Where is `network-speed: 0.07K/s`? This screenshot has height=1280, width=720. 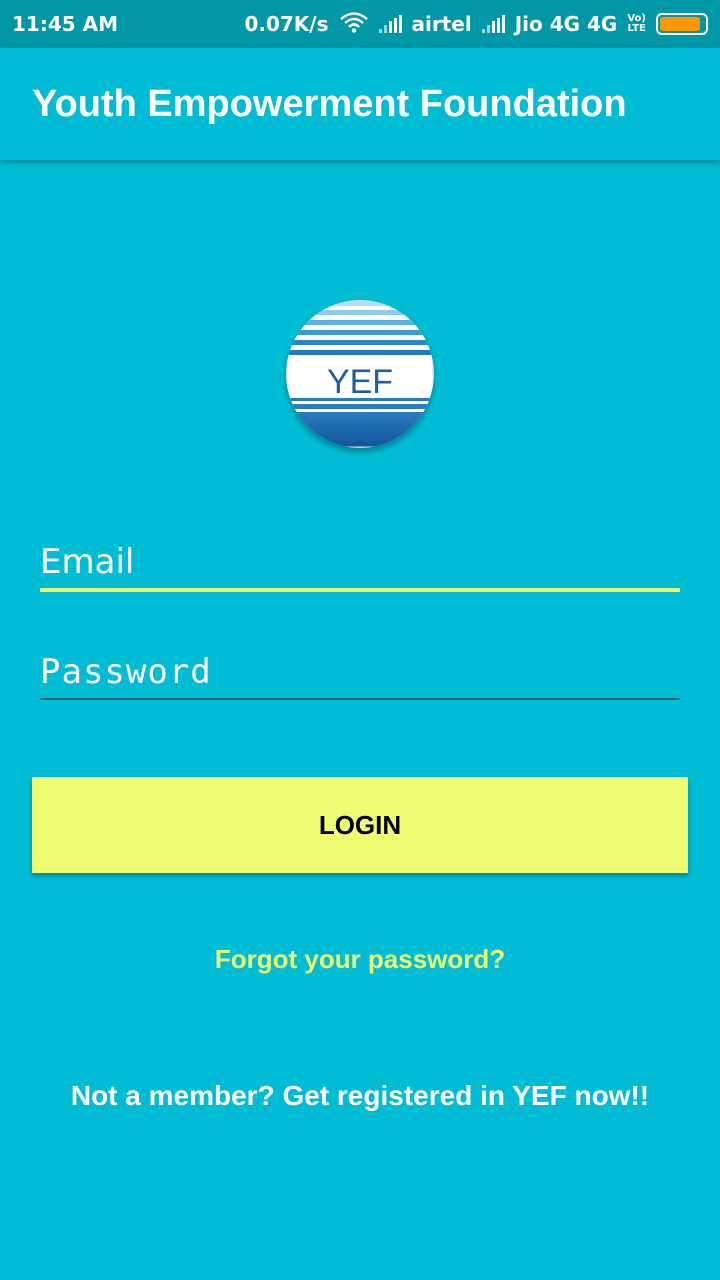
network-speed: 0.07K/s is located at coordinates (286, 24).